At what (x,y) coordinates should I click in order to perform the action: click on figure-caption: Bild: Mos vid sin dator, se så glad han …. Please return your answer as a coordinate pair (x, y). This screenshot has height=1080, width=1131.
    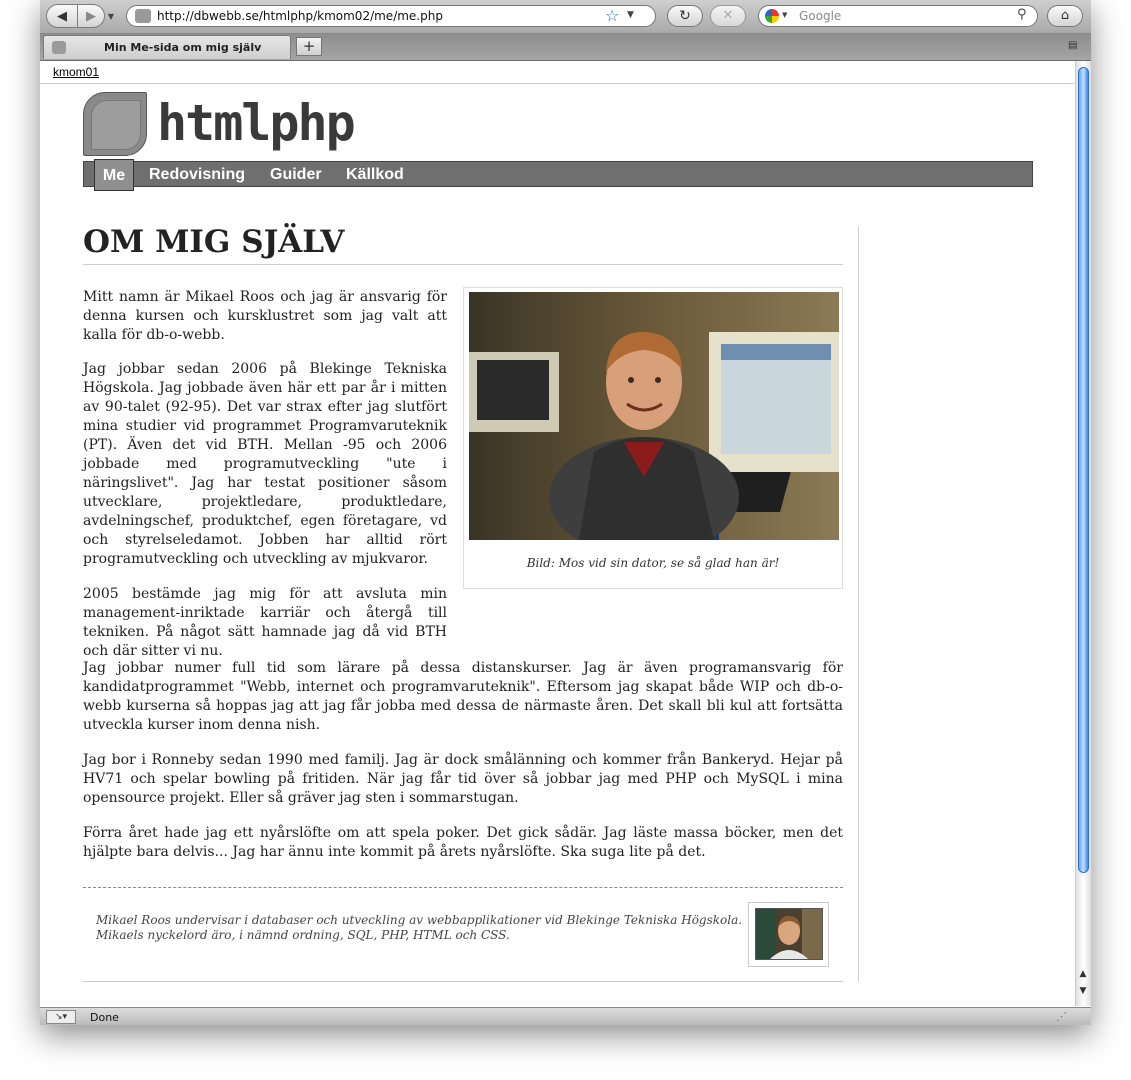
    Looking at the image, I should click on (653, 563).